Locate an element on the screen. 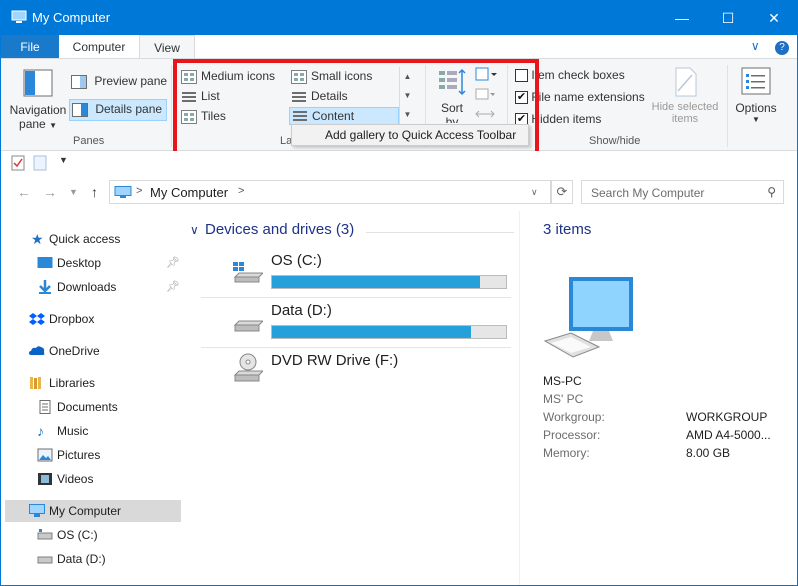 This screenshot has height=586, width=798. search-input: Search My Computer is located at coordinates (647, 193).